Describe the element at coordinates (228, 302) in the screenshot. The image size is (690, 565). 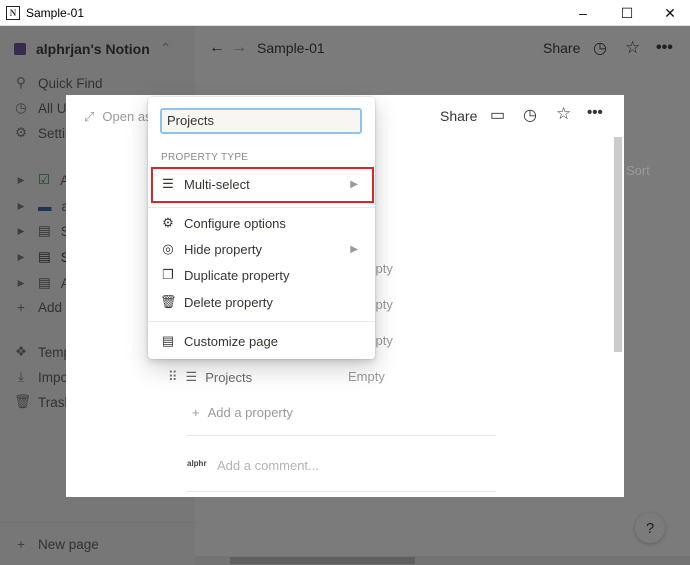
I see `menu-label: Delete property` at that location.